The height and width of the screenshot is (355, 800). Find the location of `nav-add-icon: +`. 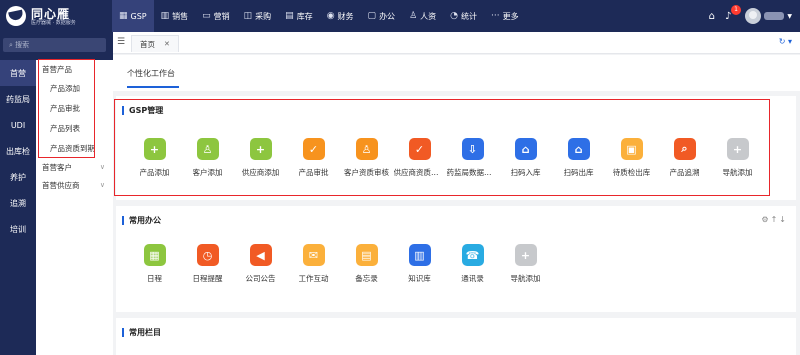

nav-add-icon: + is located at coordinates (525, 255).